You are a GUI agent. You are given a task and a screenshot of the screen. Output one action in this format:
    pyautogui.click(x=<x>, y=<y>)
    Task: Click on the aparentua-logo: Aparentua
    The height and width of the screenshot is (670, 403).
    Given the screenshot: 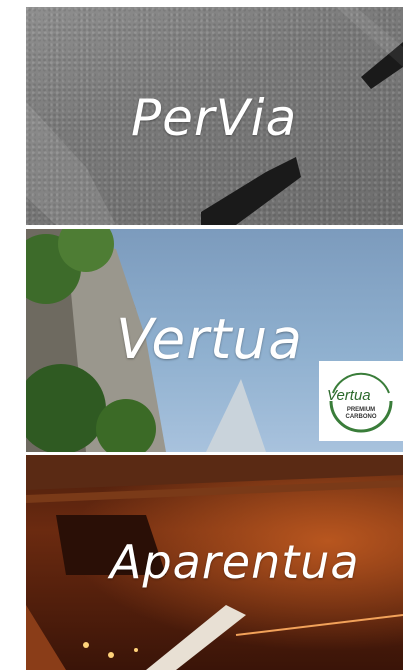 What is the action you would take?
    pyautogui.click(x=235, y=562)
    